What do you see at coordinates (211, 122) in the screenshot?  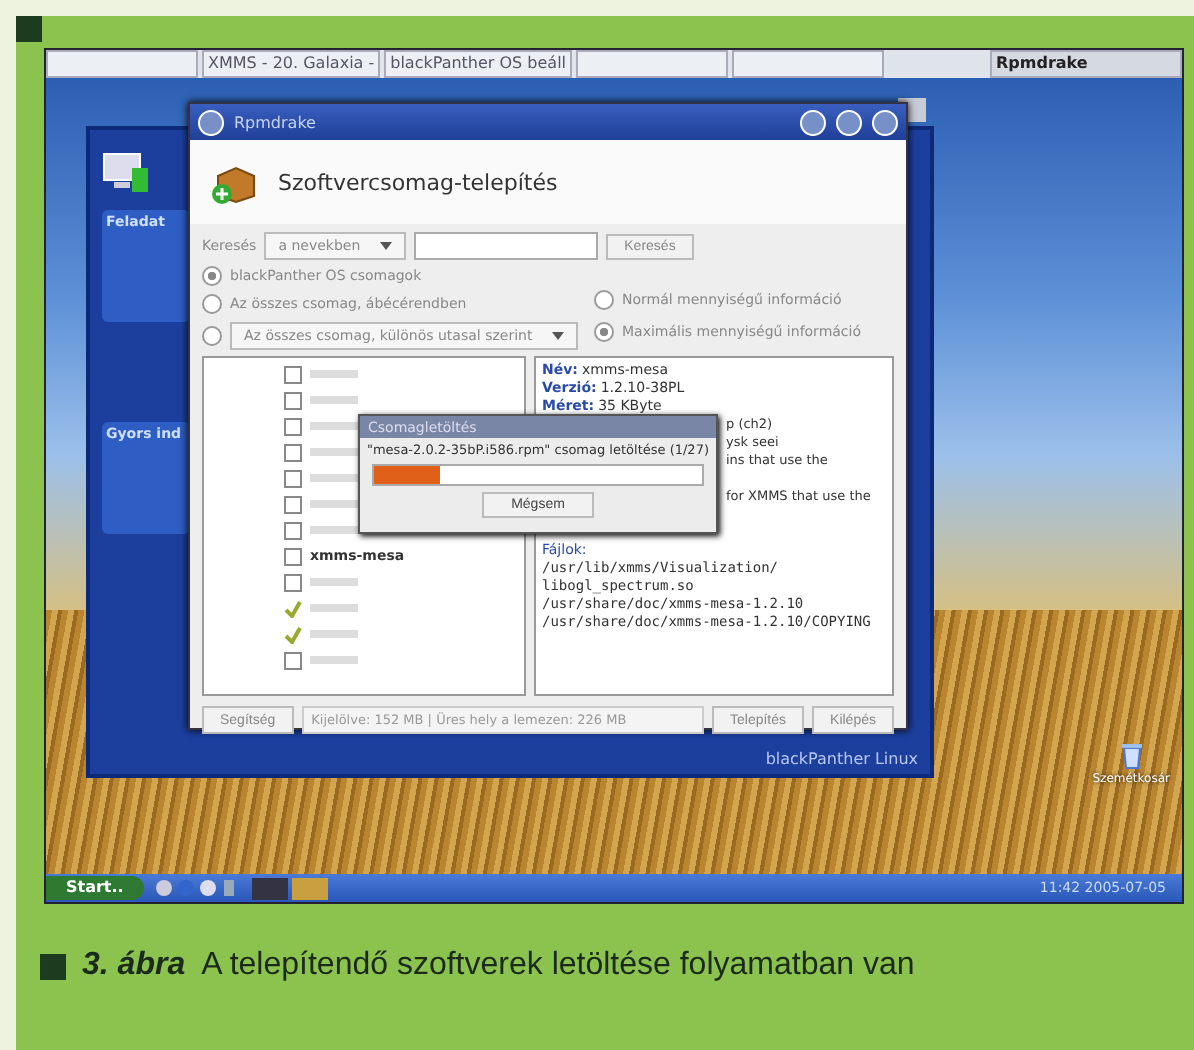 I see `window-menu-icon` at bounding box center [211, 122].